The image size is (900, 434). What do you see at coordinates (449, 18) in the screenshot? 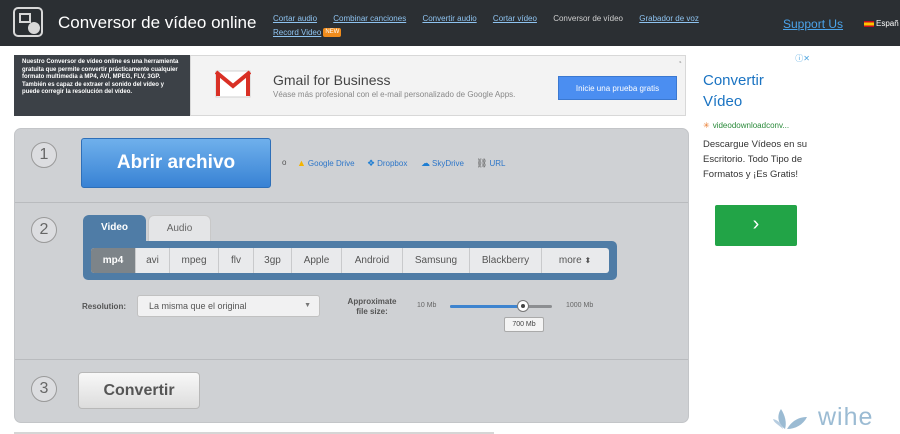
I see `nav-convertir-audio: Convertir audio` at bounding box center [449, 18].